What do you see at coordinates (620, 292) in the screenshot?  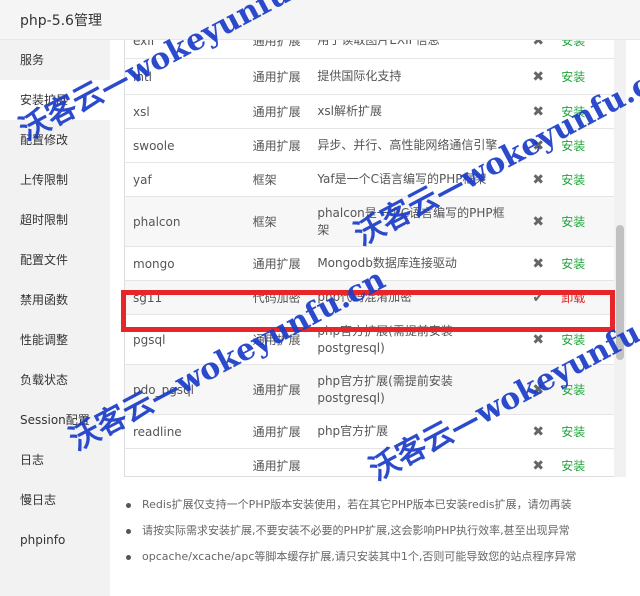 I see `scrollbar-thumb` at bounding box center [620, 292].